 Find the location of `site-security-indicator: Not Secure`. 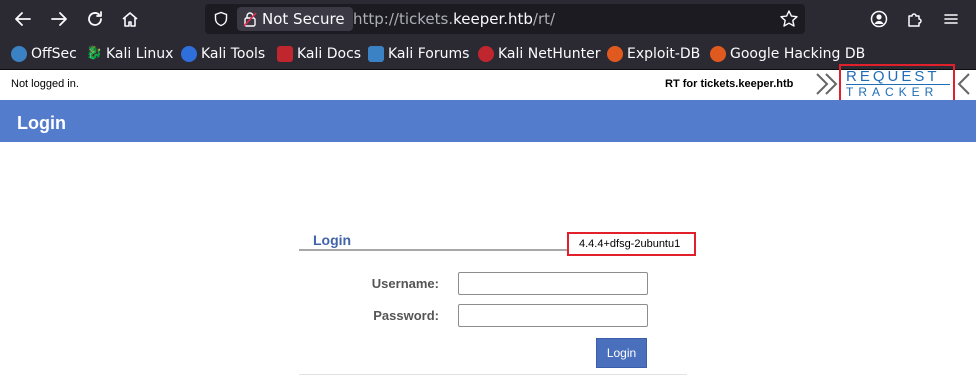

site-security-indicator: Not Secure is located at coordinates (295, 19).